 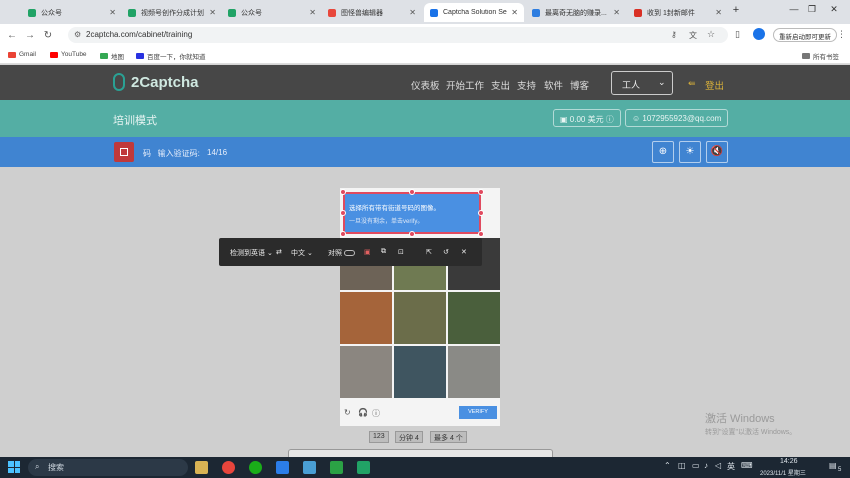 What do you see at coordinates (783, 472) in the screenshot?
I see `clock-date: 2023/11/1 星期三` at bounding box center [783, 472].